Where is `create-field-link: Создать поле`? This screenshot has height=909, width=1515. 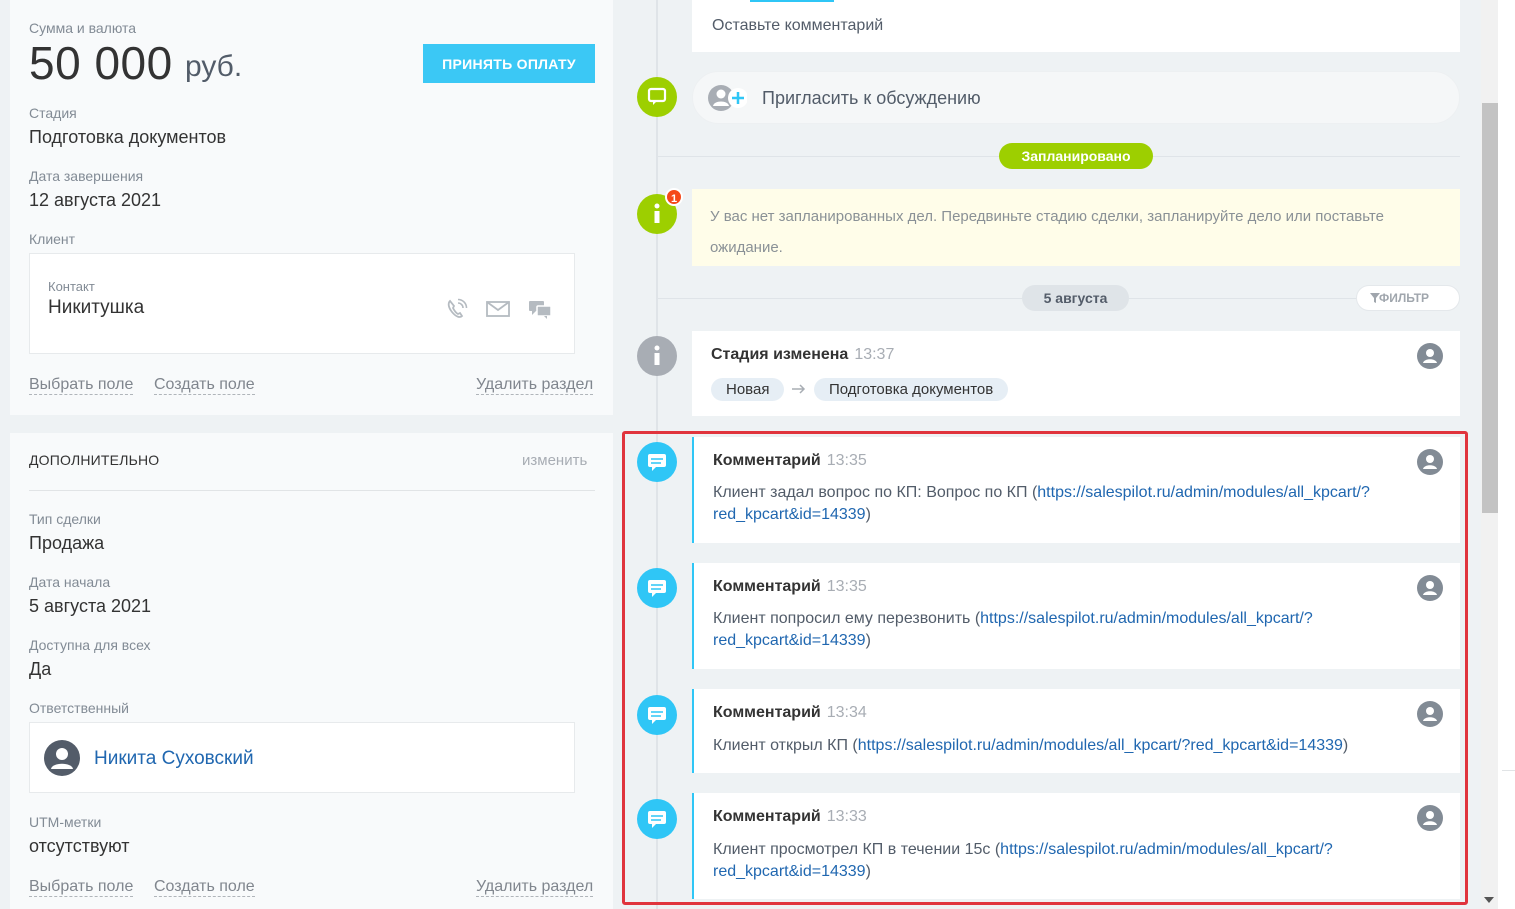 create-field-link: Создать поле is located at coordinates (204, 385).